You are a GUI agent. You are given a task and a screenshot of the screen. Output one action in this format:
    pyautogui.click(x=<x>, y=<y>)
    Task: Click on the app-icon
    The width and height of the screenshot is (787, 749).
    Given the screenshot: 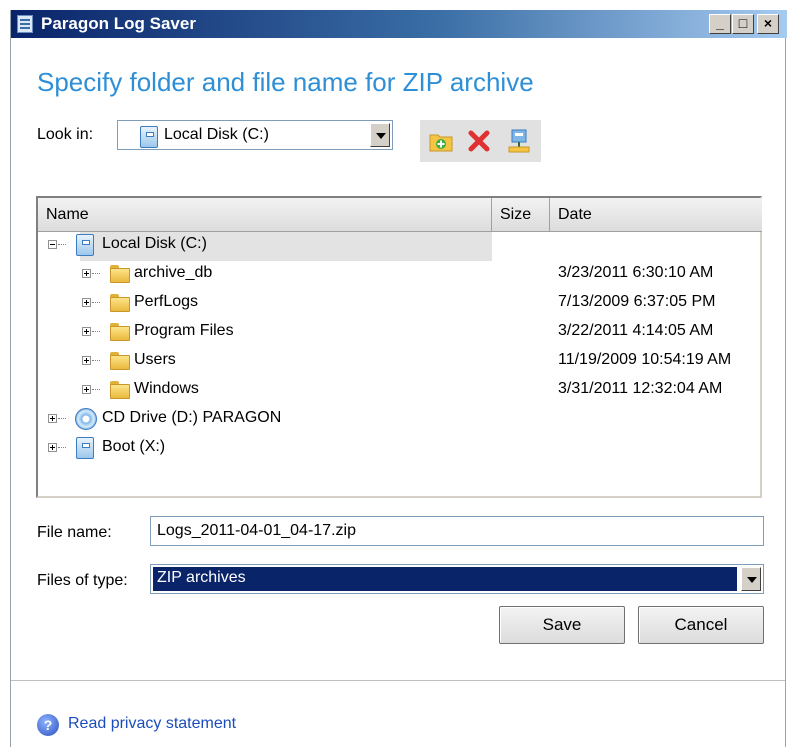 What is the action you would take?
    pyautogui.click(x=25, y=24)
    